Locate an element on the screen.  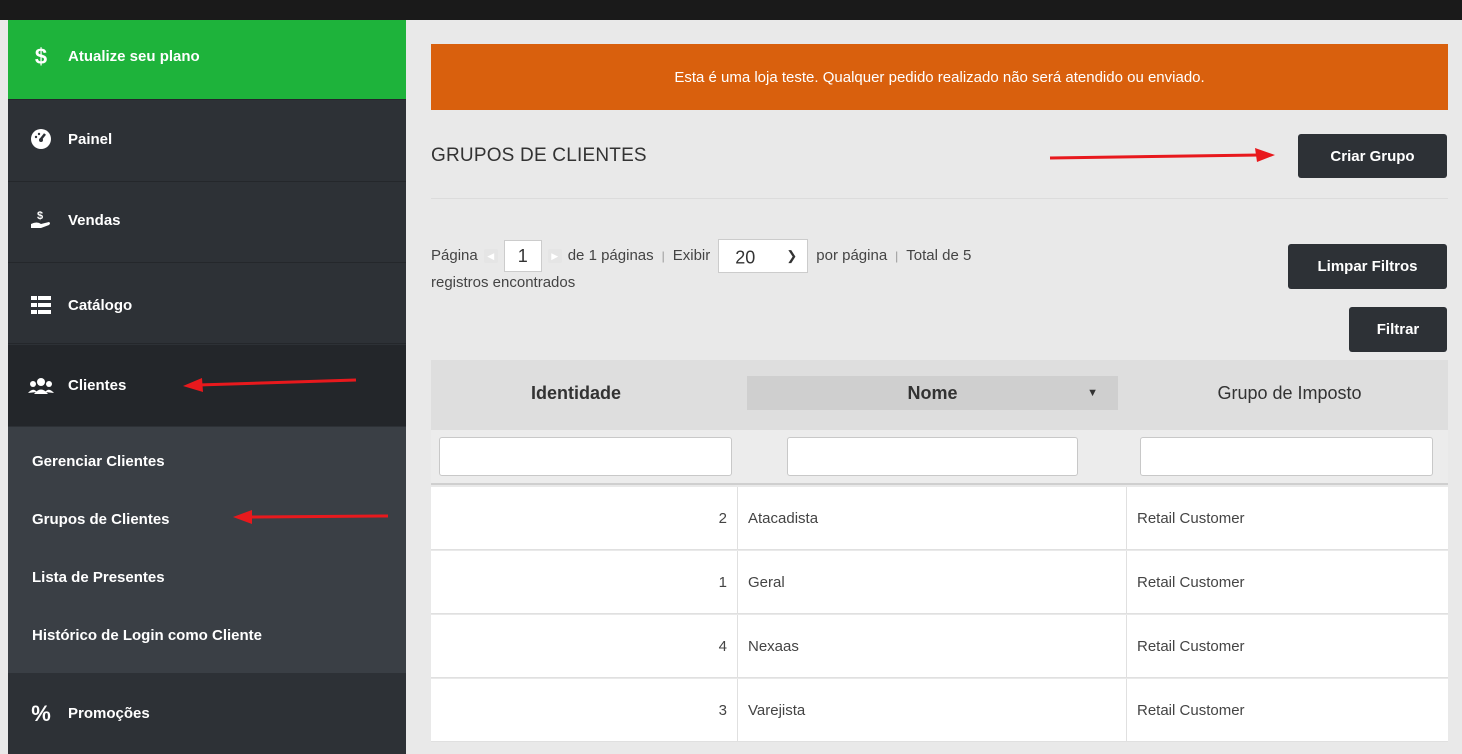
filter-row is located at coordinates (939, 457).